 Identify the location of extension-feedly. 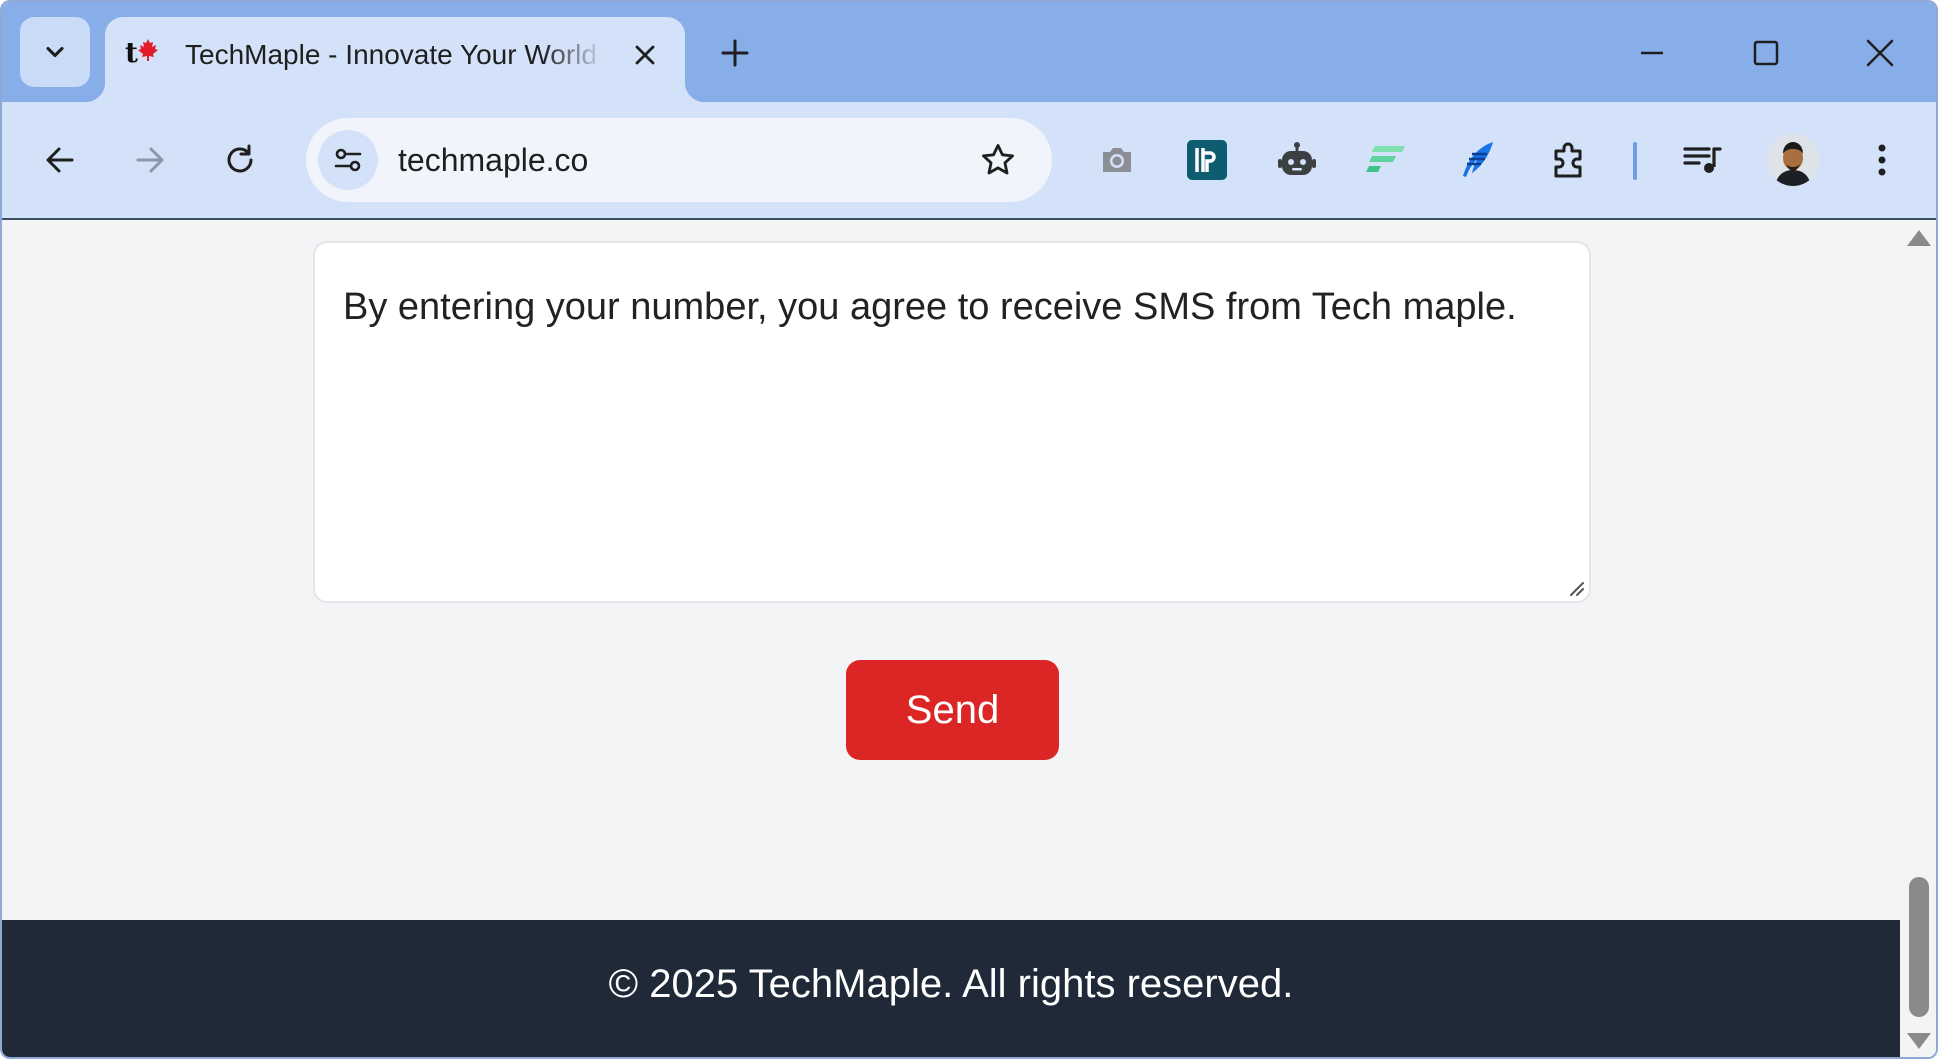
(1387, 160).